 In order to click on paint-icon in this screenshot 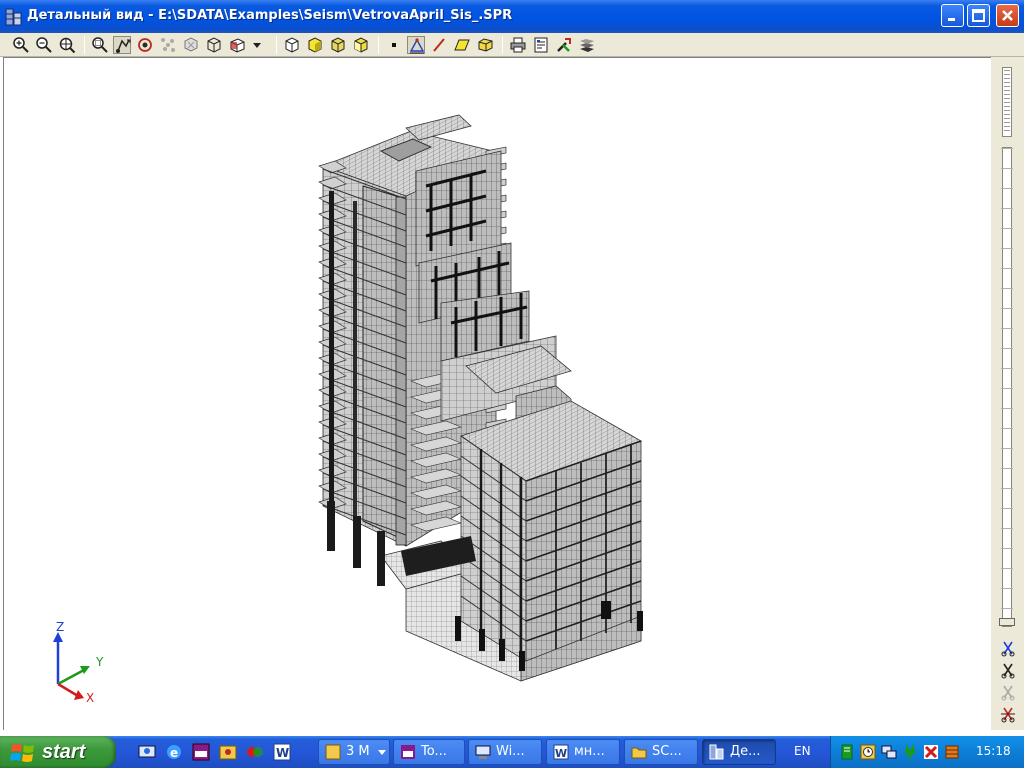, I will do `click(255, 752)`.